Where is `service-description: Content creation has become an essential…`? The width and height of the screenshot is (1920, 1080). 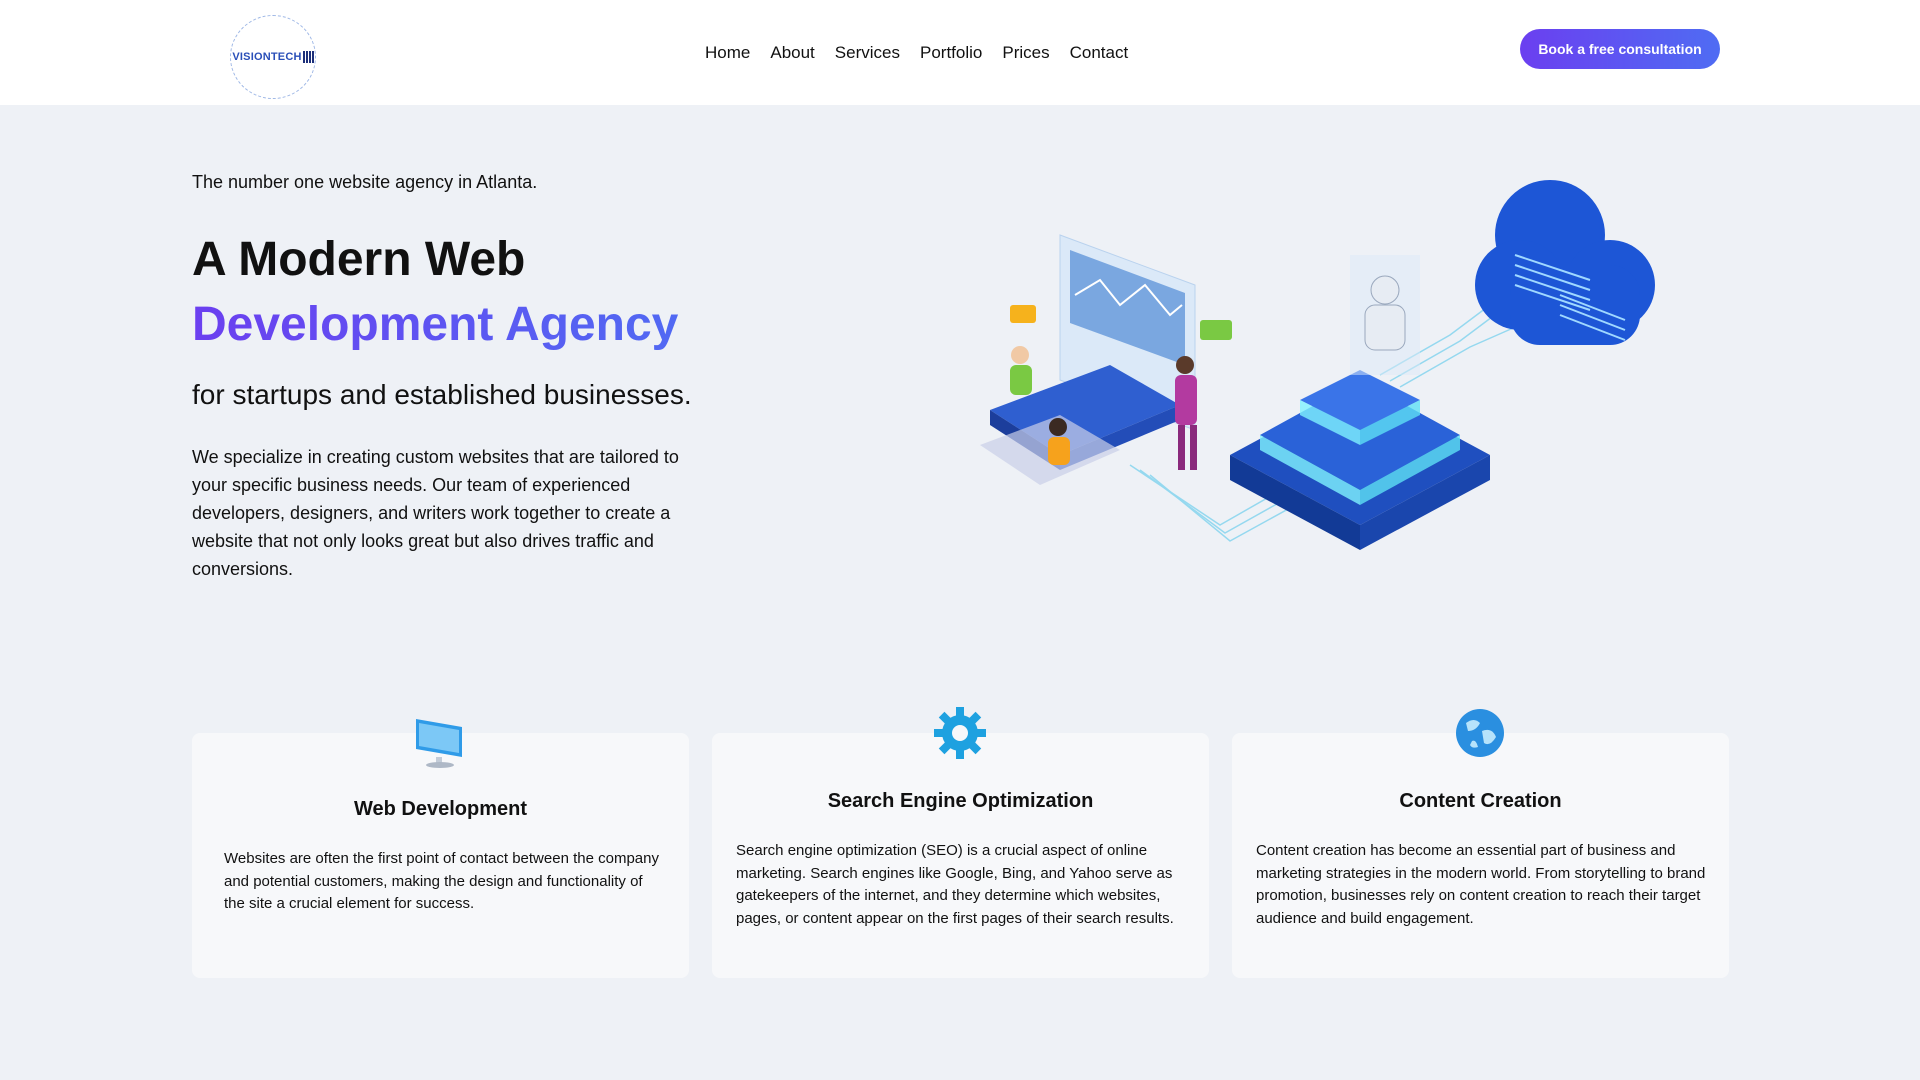
service-description: Content creation has become an essential… is located at coordinates (1481, 884).